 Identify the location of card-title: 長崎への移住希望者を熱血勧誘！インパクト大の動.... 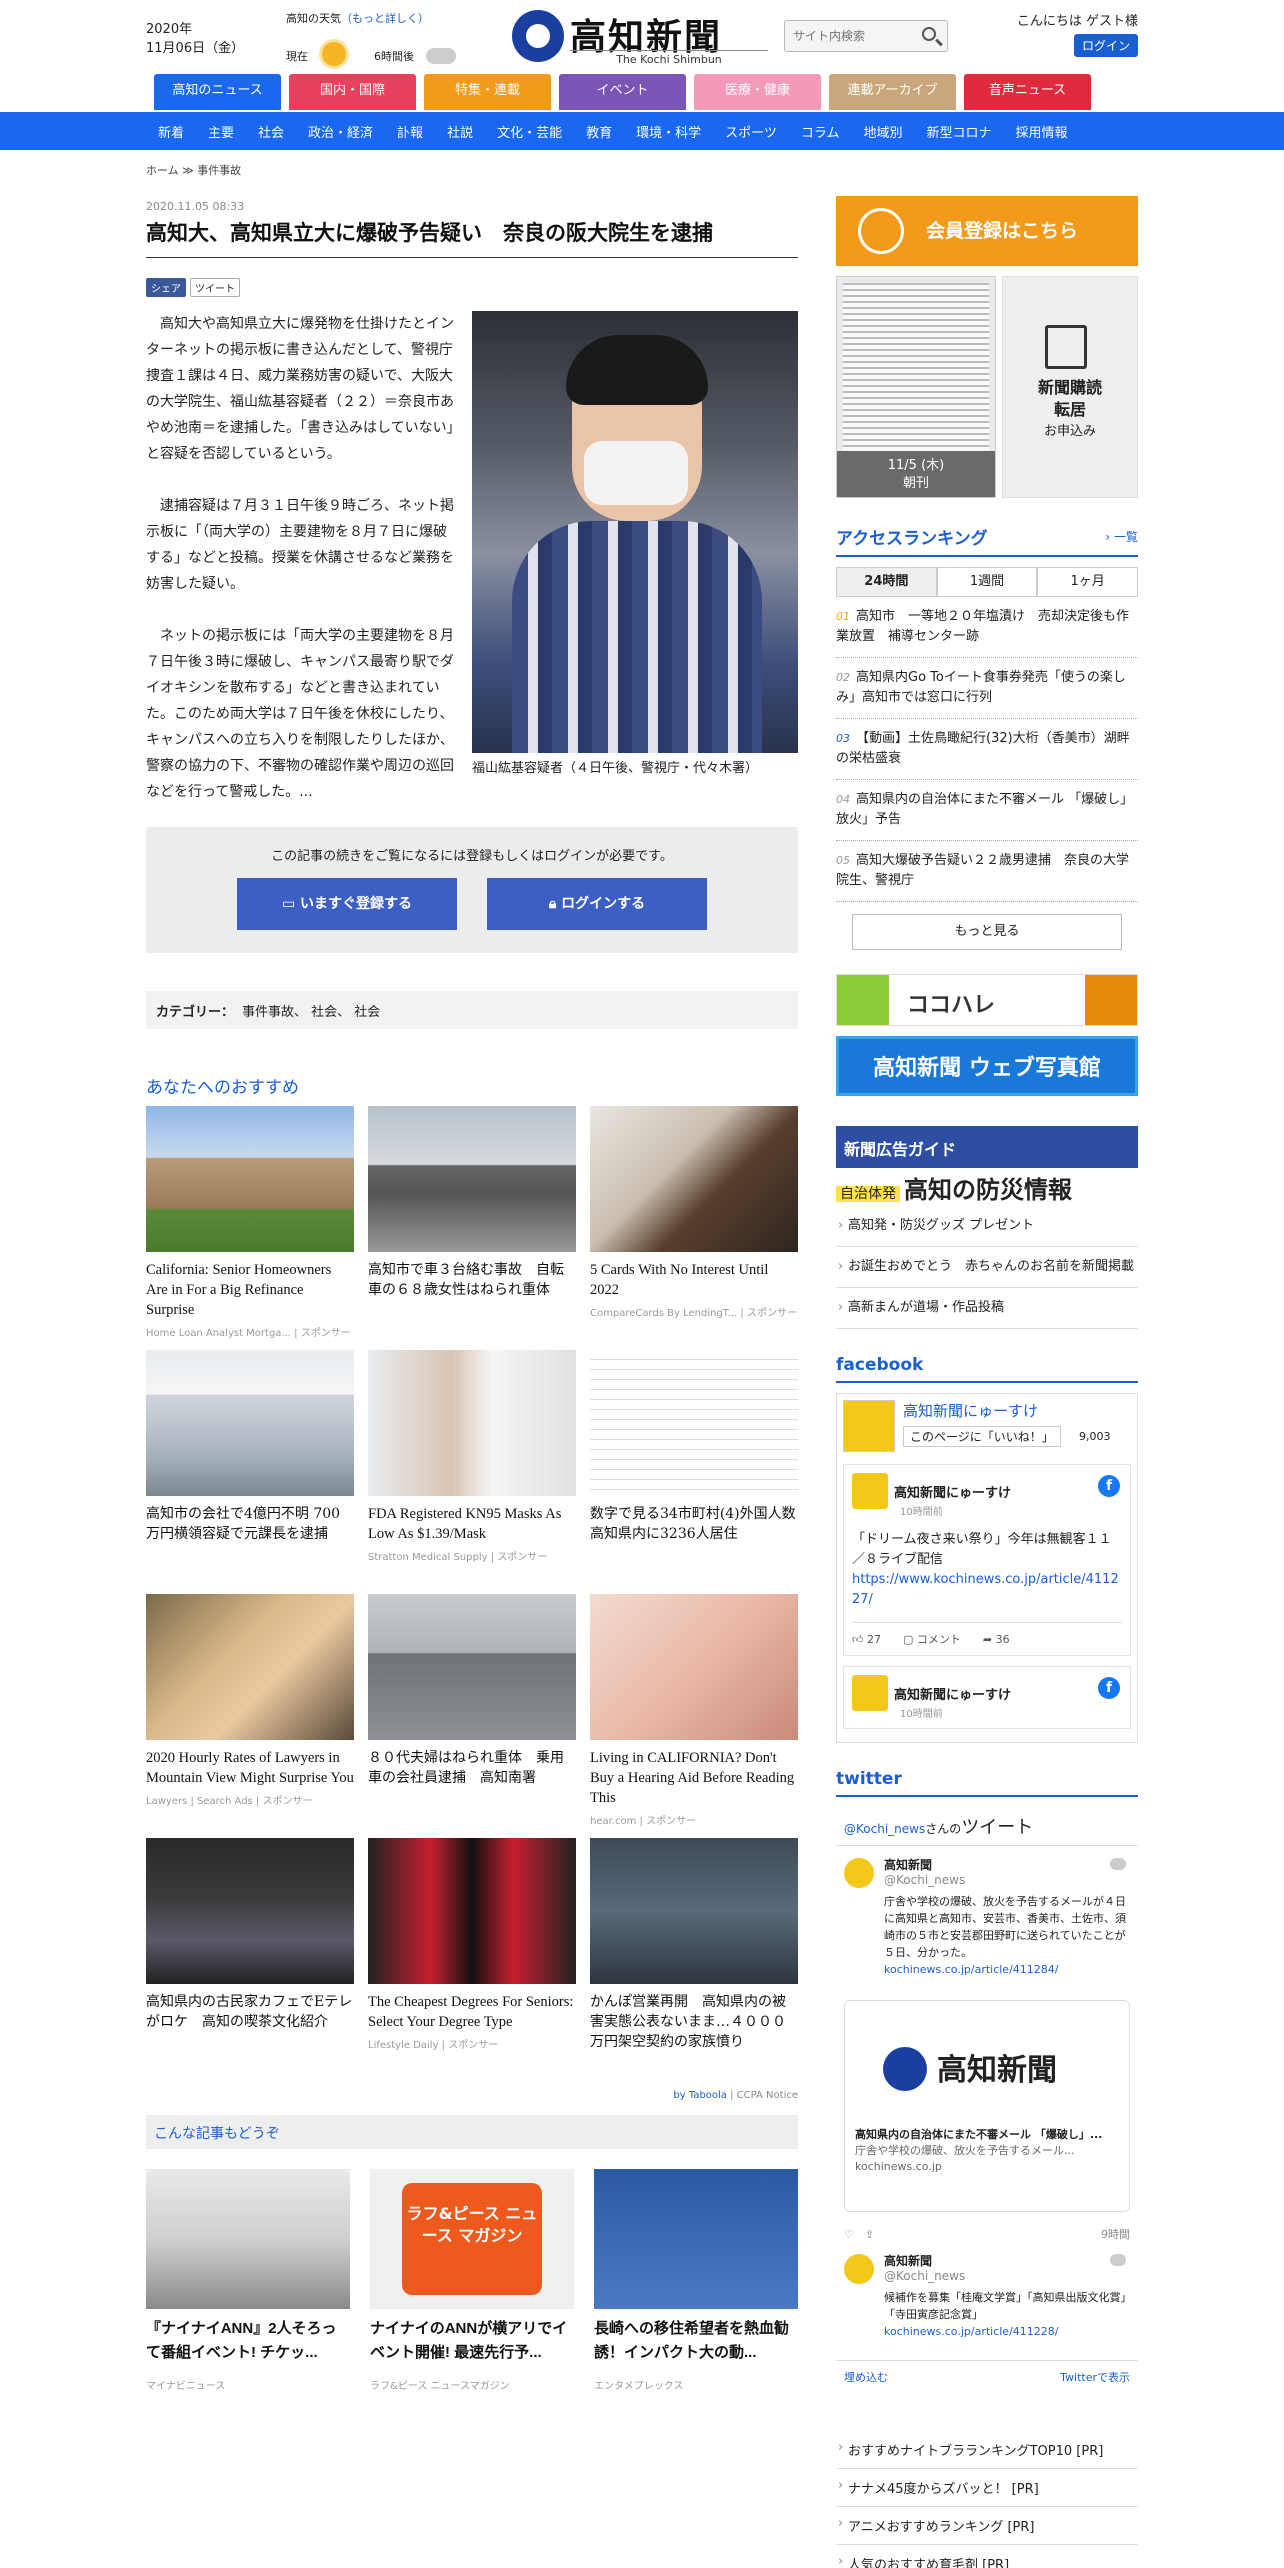
(696, 2341).